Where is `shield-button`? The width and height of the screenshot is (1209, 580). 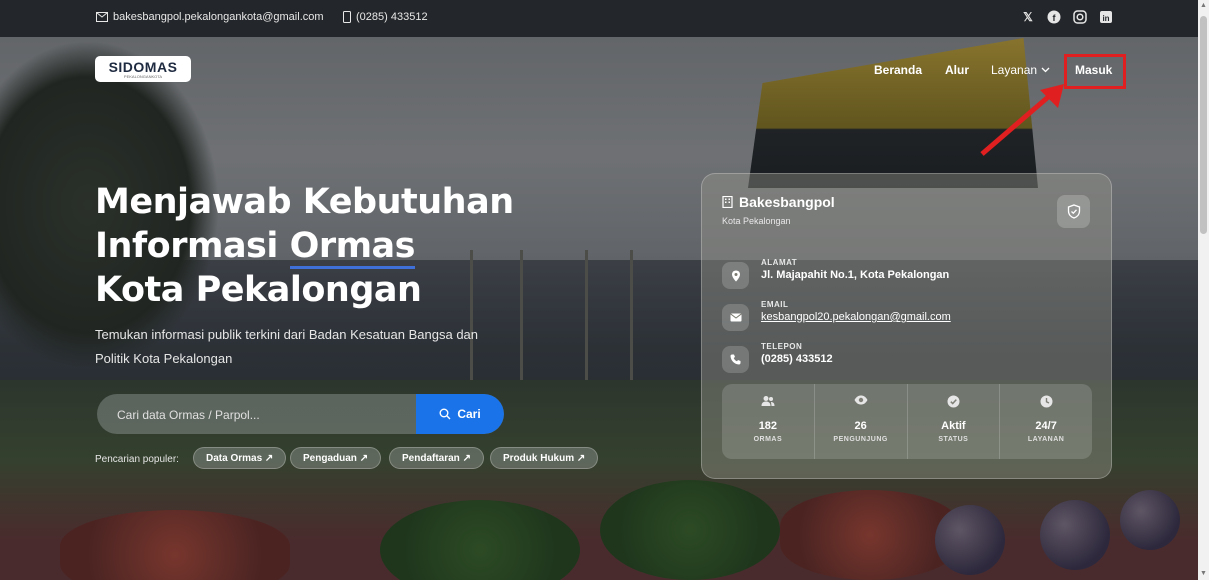
shield-button is located at coordinates (1073, 211).